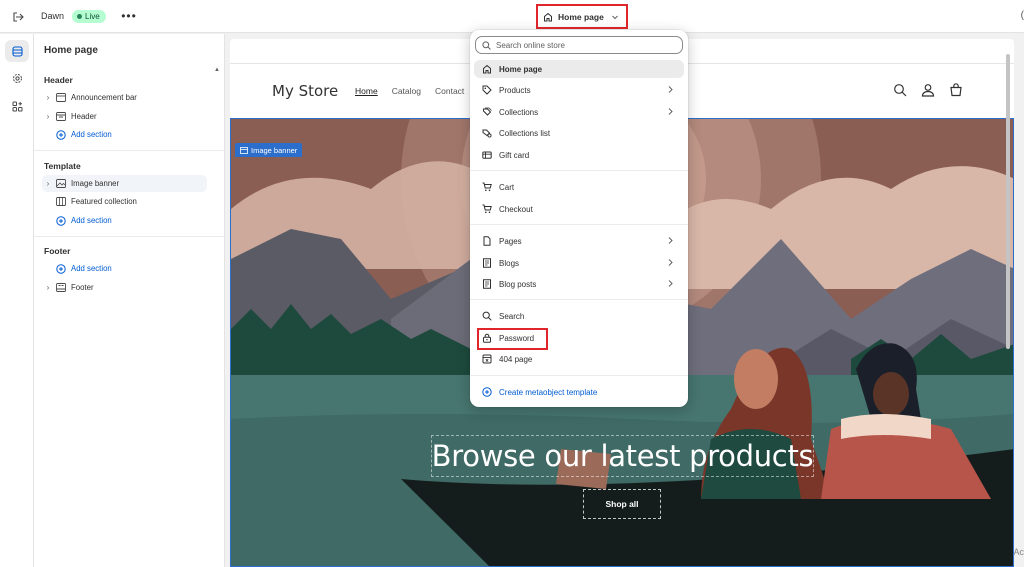  What do you see at coordinates (579, 90) in the screenshot?
I see `menu-item-products: Products` at bounding box center [579, 90].